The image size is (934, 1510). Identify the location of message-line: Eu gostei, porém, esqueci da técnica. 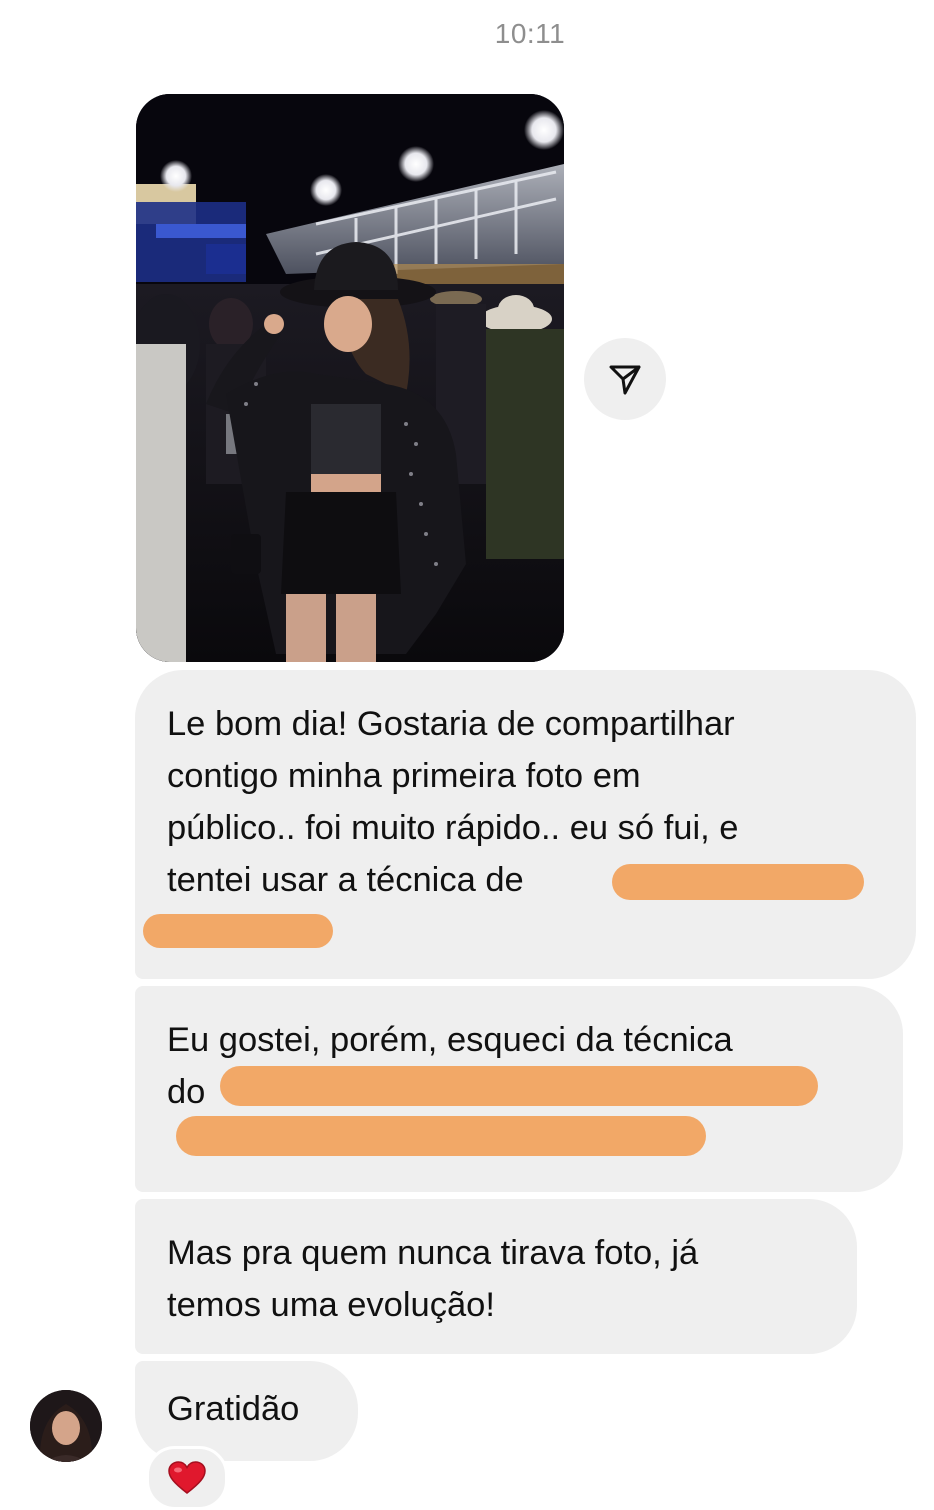
(450, 1040).